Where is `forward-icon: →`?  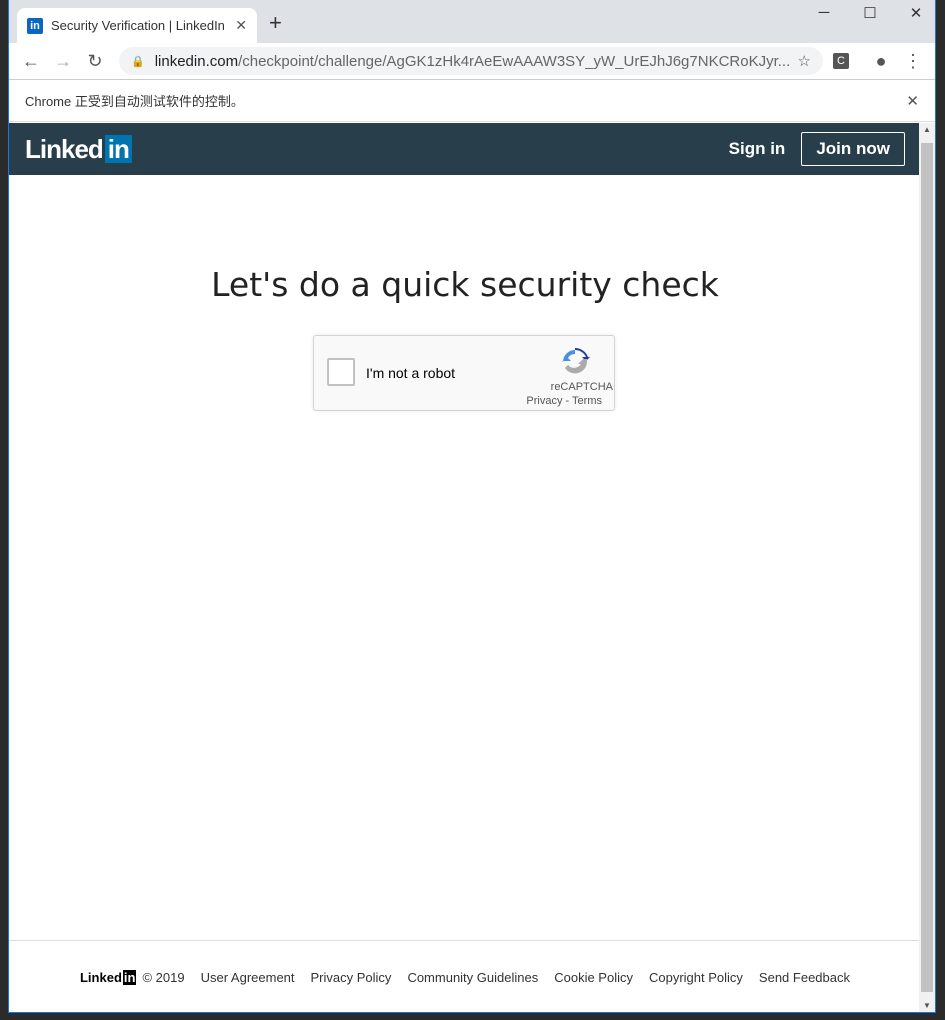
forward-icon: → is located at coordinates (63, 61).